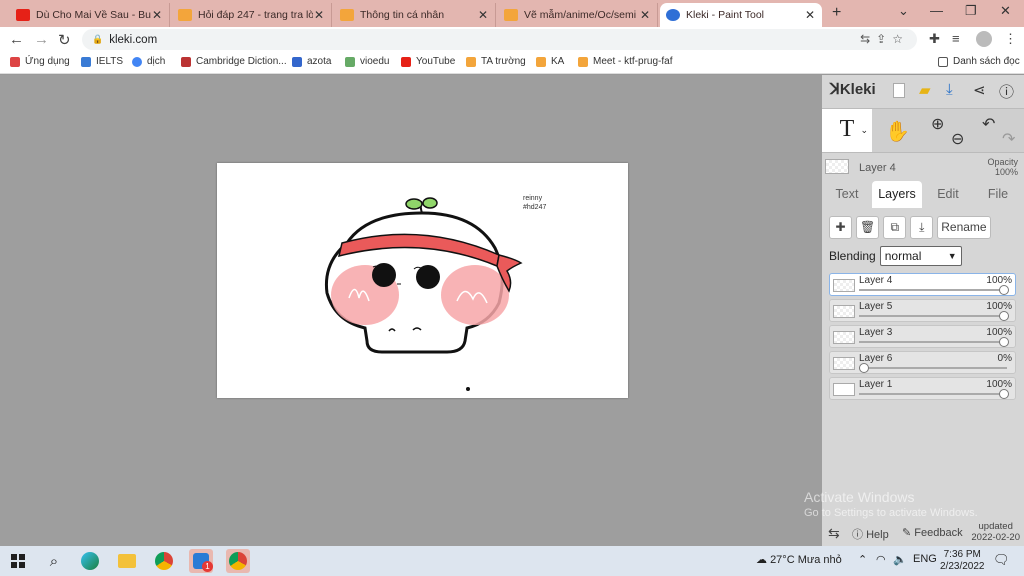 The width and height of the screenshot is (1024, 576). Describe the element at coordinates (936, 10) in the screenshot. I see `minimize-icon: —` at that location.